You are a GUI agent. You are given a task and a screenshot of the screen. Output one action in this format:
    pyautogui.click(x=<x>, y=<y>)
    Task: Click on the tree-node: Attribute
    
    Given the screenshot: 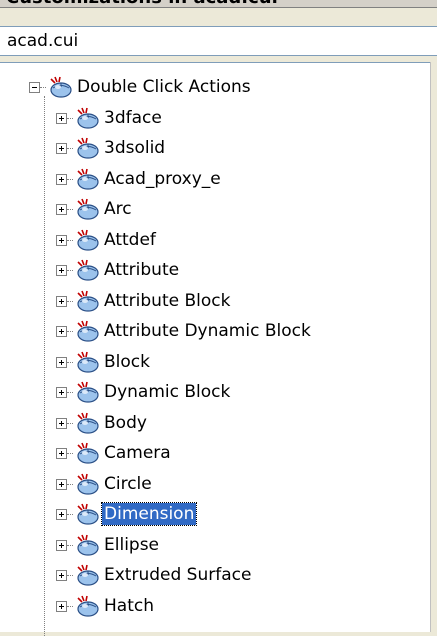 What is the action you would take?
    pyautogui.click(x=215, y=270)
    